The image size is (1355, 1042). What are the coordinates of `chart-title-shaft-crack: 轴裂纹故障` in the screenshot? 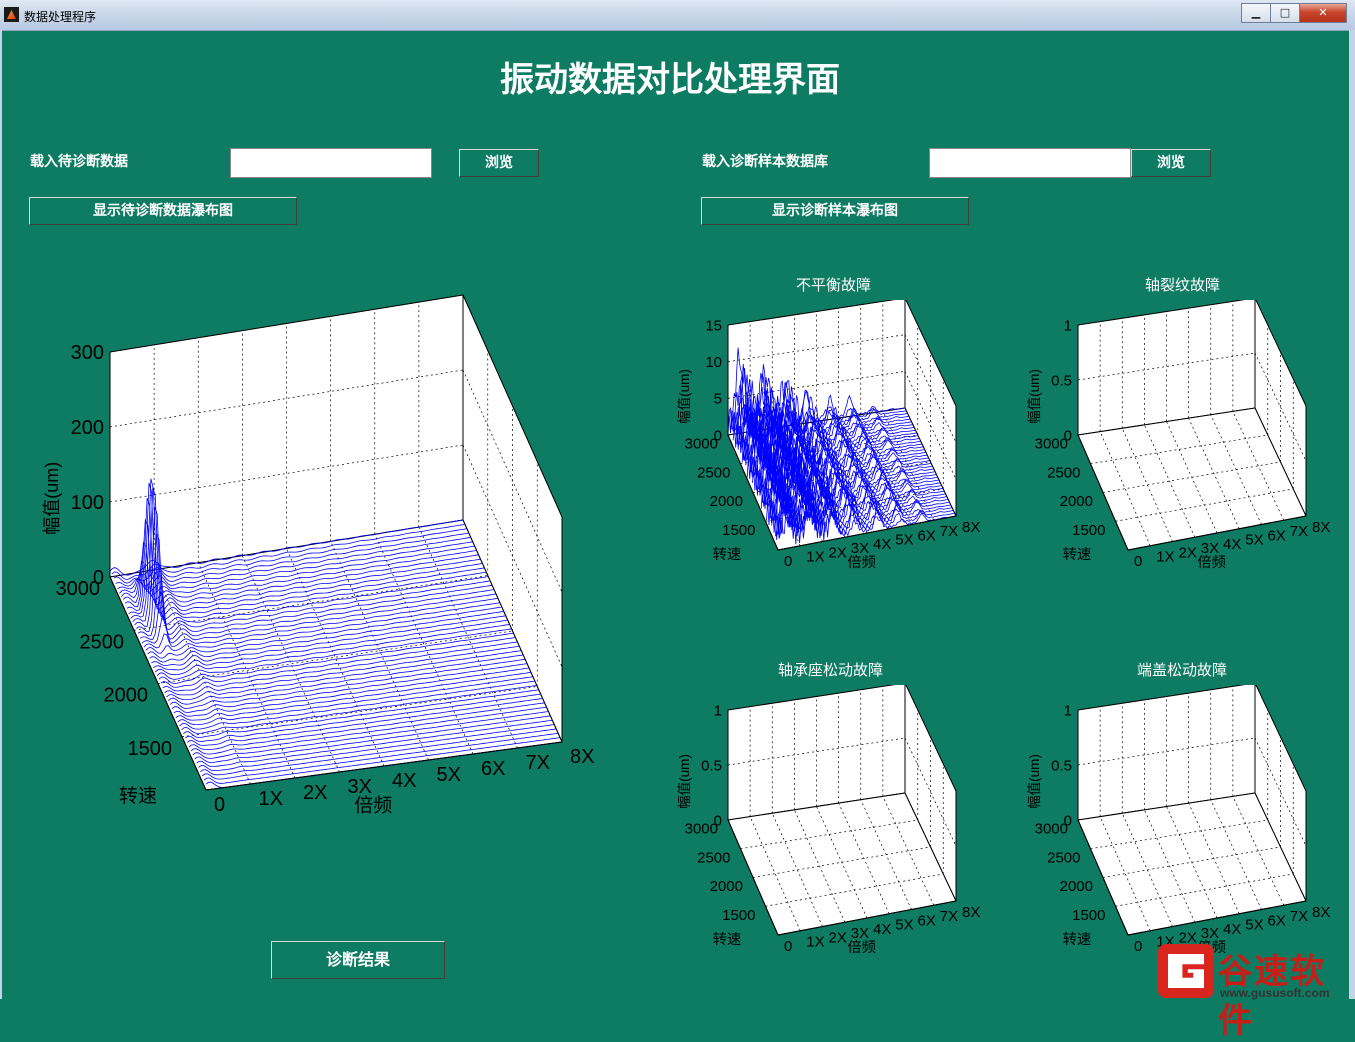 It's located at (1183, 285).